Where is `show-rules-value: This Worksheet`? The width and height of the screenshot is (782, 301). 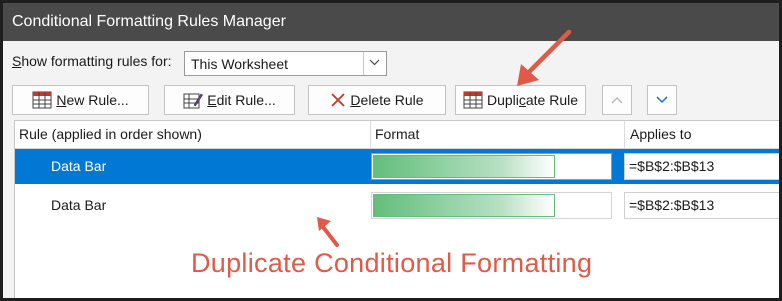 show-rules-value: This Worksheet is located at coordinates (239, 64).